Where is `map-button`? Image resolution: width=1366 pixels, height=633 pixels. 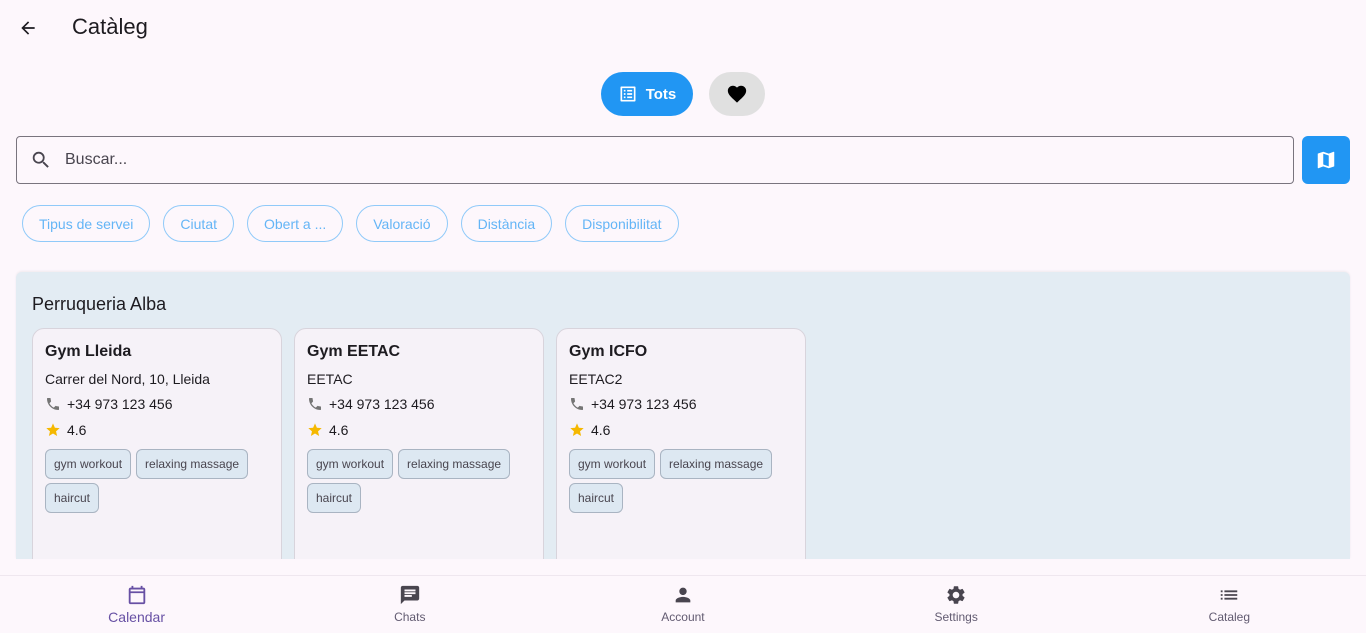 map-button is located at coordinates (1326, 160).